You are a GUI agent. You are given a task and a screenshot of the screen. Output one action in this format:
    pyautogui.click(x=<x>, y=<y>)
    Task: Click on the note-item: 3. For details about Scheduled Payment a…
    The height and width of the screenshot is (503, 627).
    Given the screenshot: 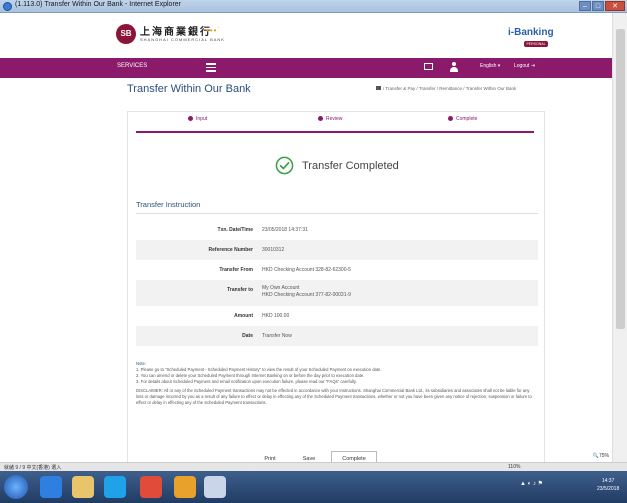 What is the action you would take?
    pyautogui.click(x=246, y=381)
    